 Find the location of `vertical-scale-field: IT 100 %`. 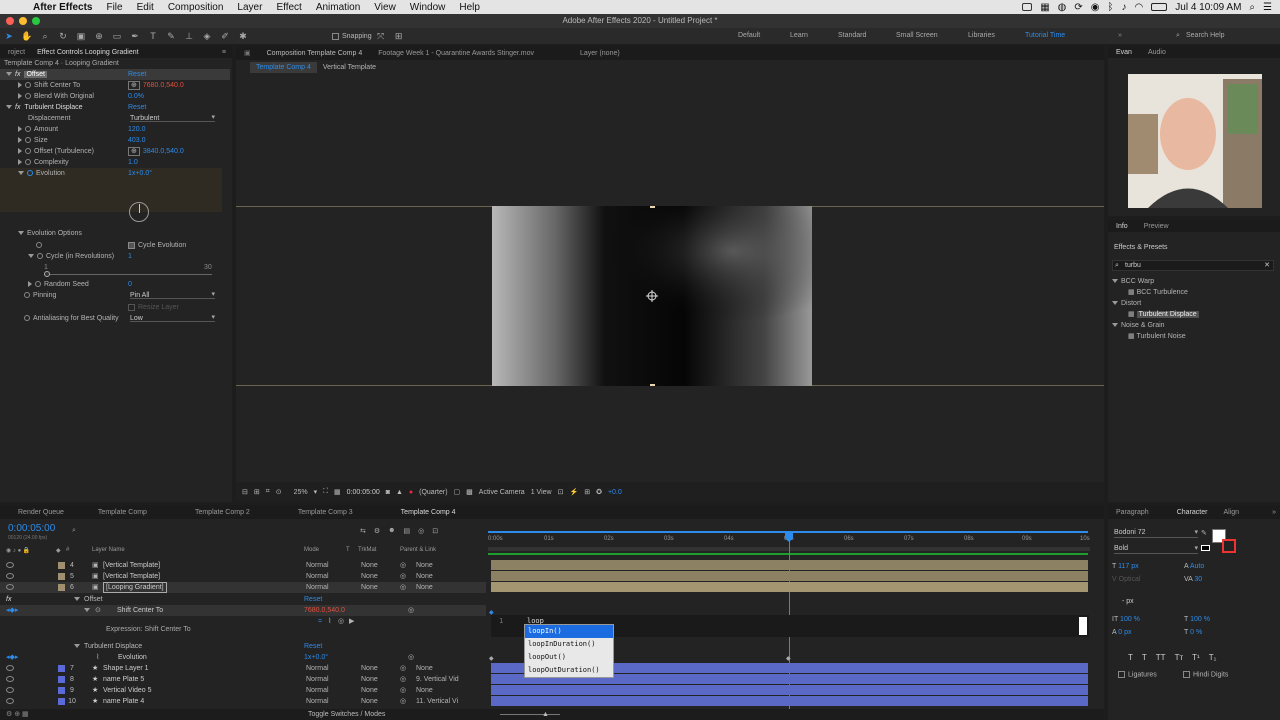

vertical-scale-field: IT 100 % is located at coordinates (1126, 620).